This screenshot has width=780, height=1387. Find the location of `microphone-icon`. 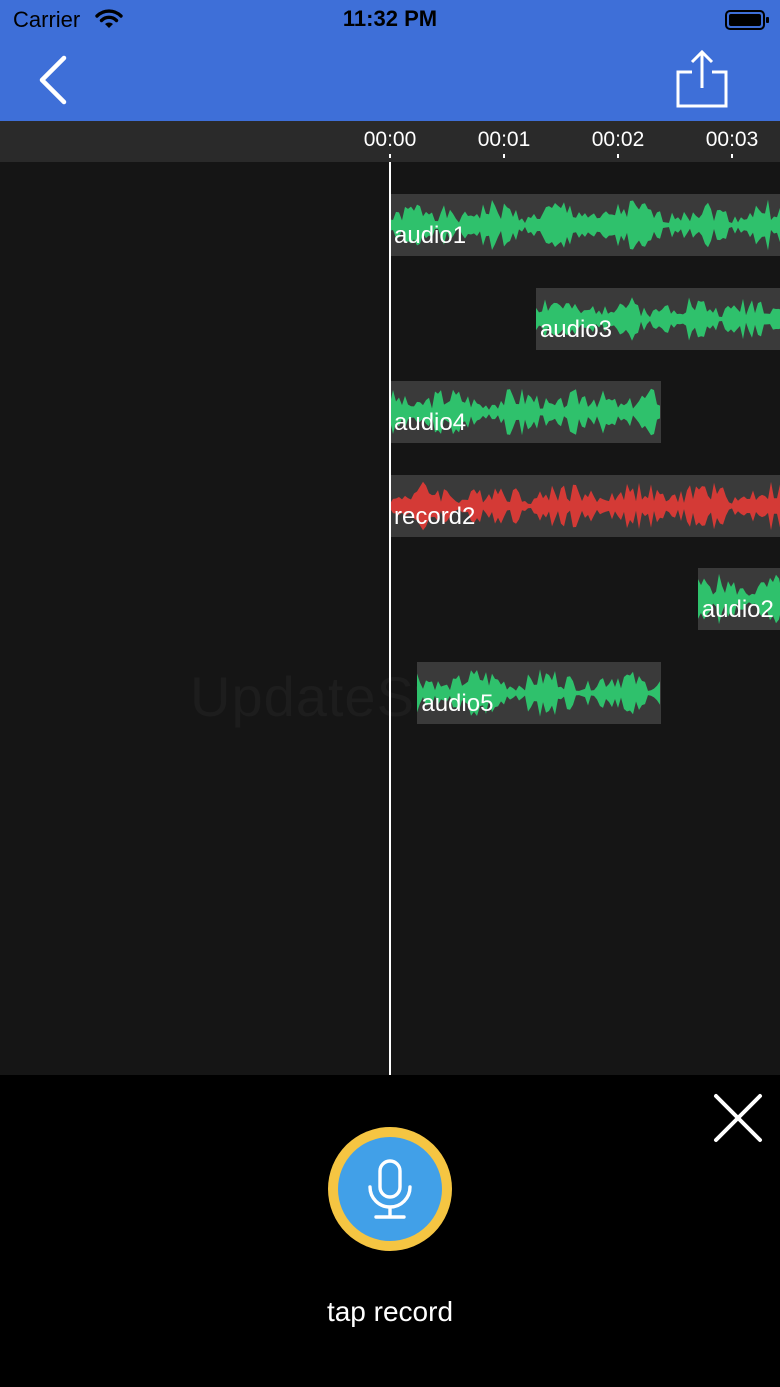

microphone-icon is located at coordinates (390, 1189).